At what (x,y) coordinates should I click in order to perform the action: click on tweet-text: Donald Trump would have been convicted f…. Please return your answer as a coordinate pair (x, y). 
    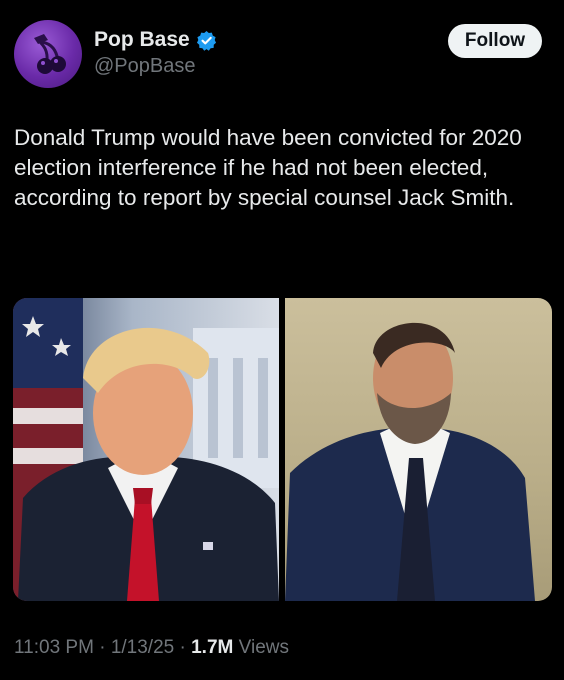
    Looking at the image, I should click on (268, 167).